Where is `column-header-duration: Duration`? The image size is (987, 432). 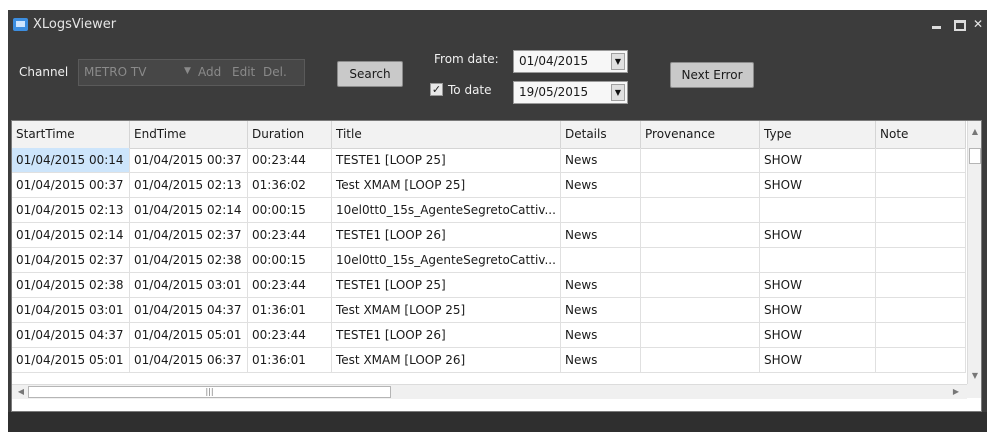 column-header-duration: Duration is located at coordinates (290, 134).